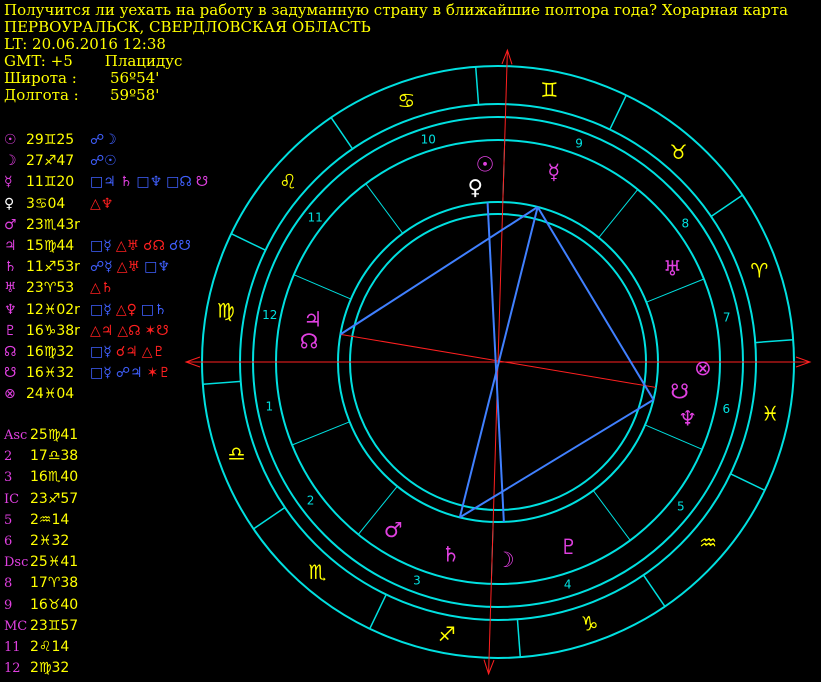  I want to click on aspect-entry: □♆, so click(157, 267).